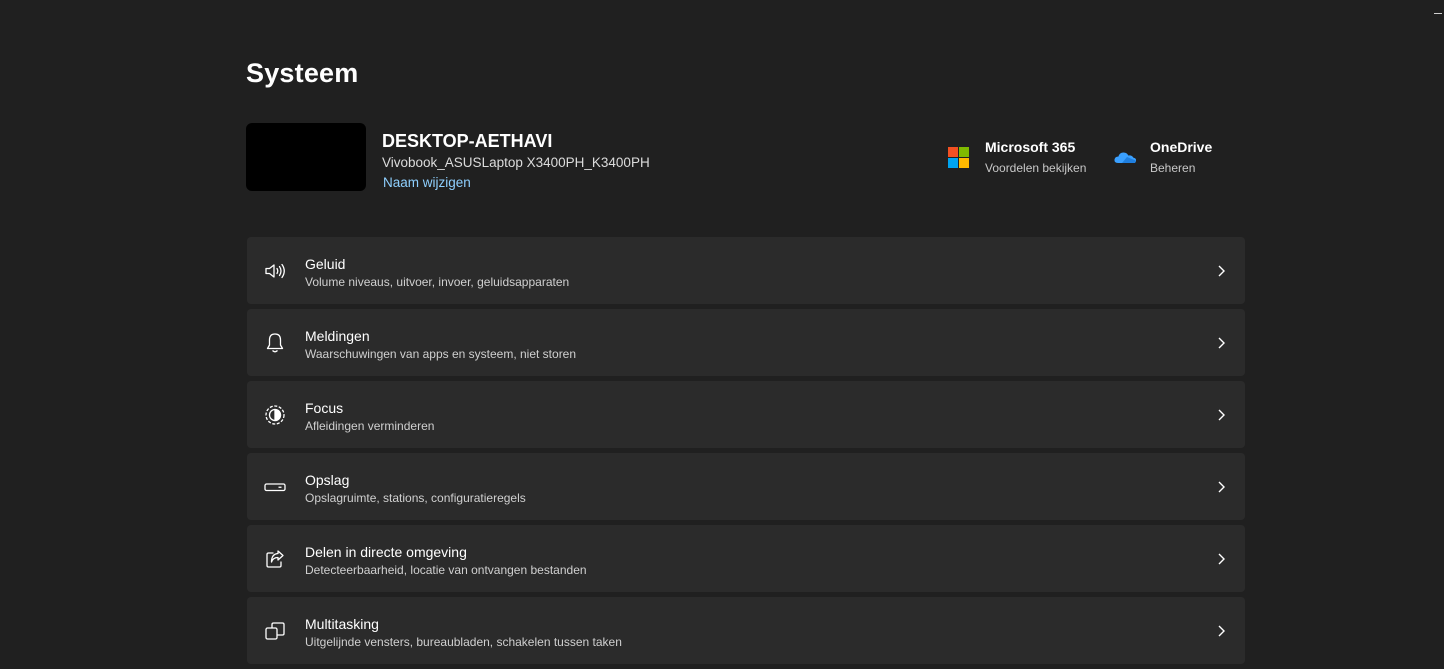 The width and height of the screenshot is (1444, 669). Describe the element at coordinates (467, 141) in the screenshot. I see `device-name: DESKTOP-AETHAVI` at that location.